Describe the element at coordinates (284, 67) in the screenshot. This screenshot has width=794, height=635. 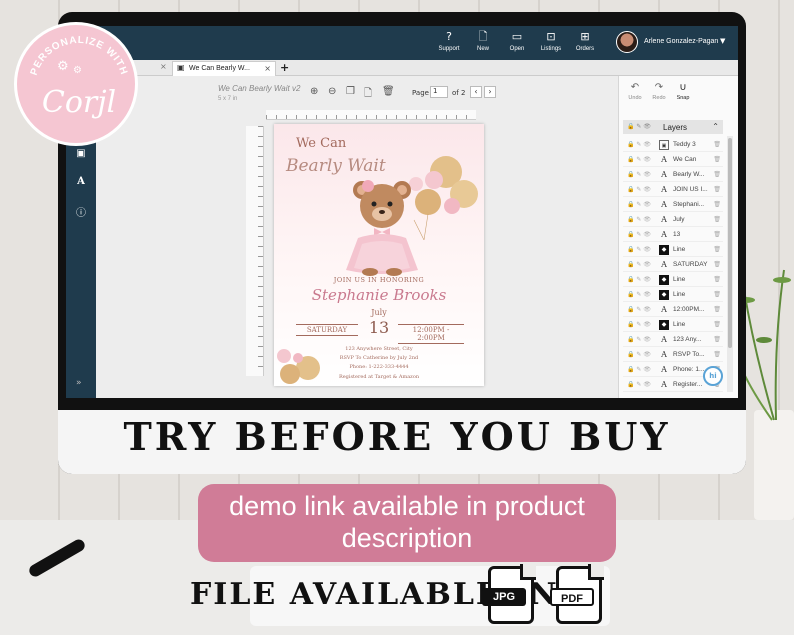
I see `add-tab-icon: +` at that location.